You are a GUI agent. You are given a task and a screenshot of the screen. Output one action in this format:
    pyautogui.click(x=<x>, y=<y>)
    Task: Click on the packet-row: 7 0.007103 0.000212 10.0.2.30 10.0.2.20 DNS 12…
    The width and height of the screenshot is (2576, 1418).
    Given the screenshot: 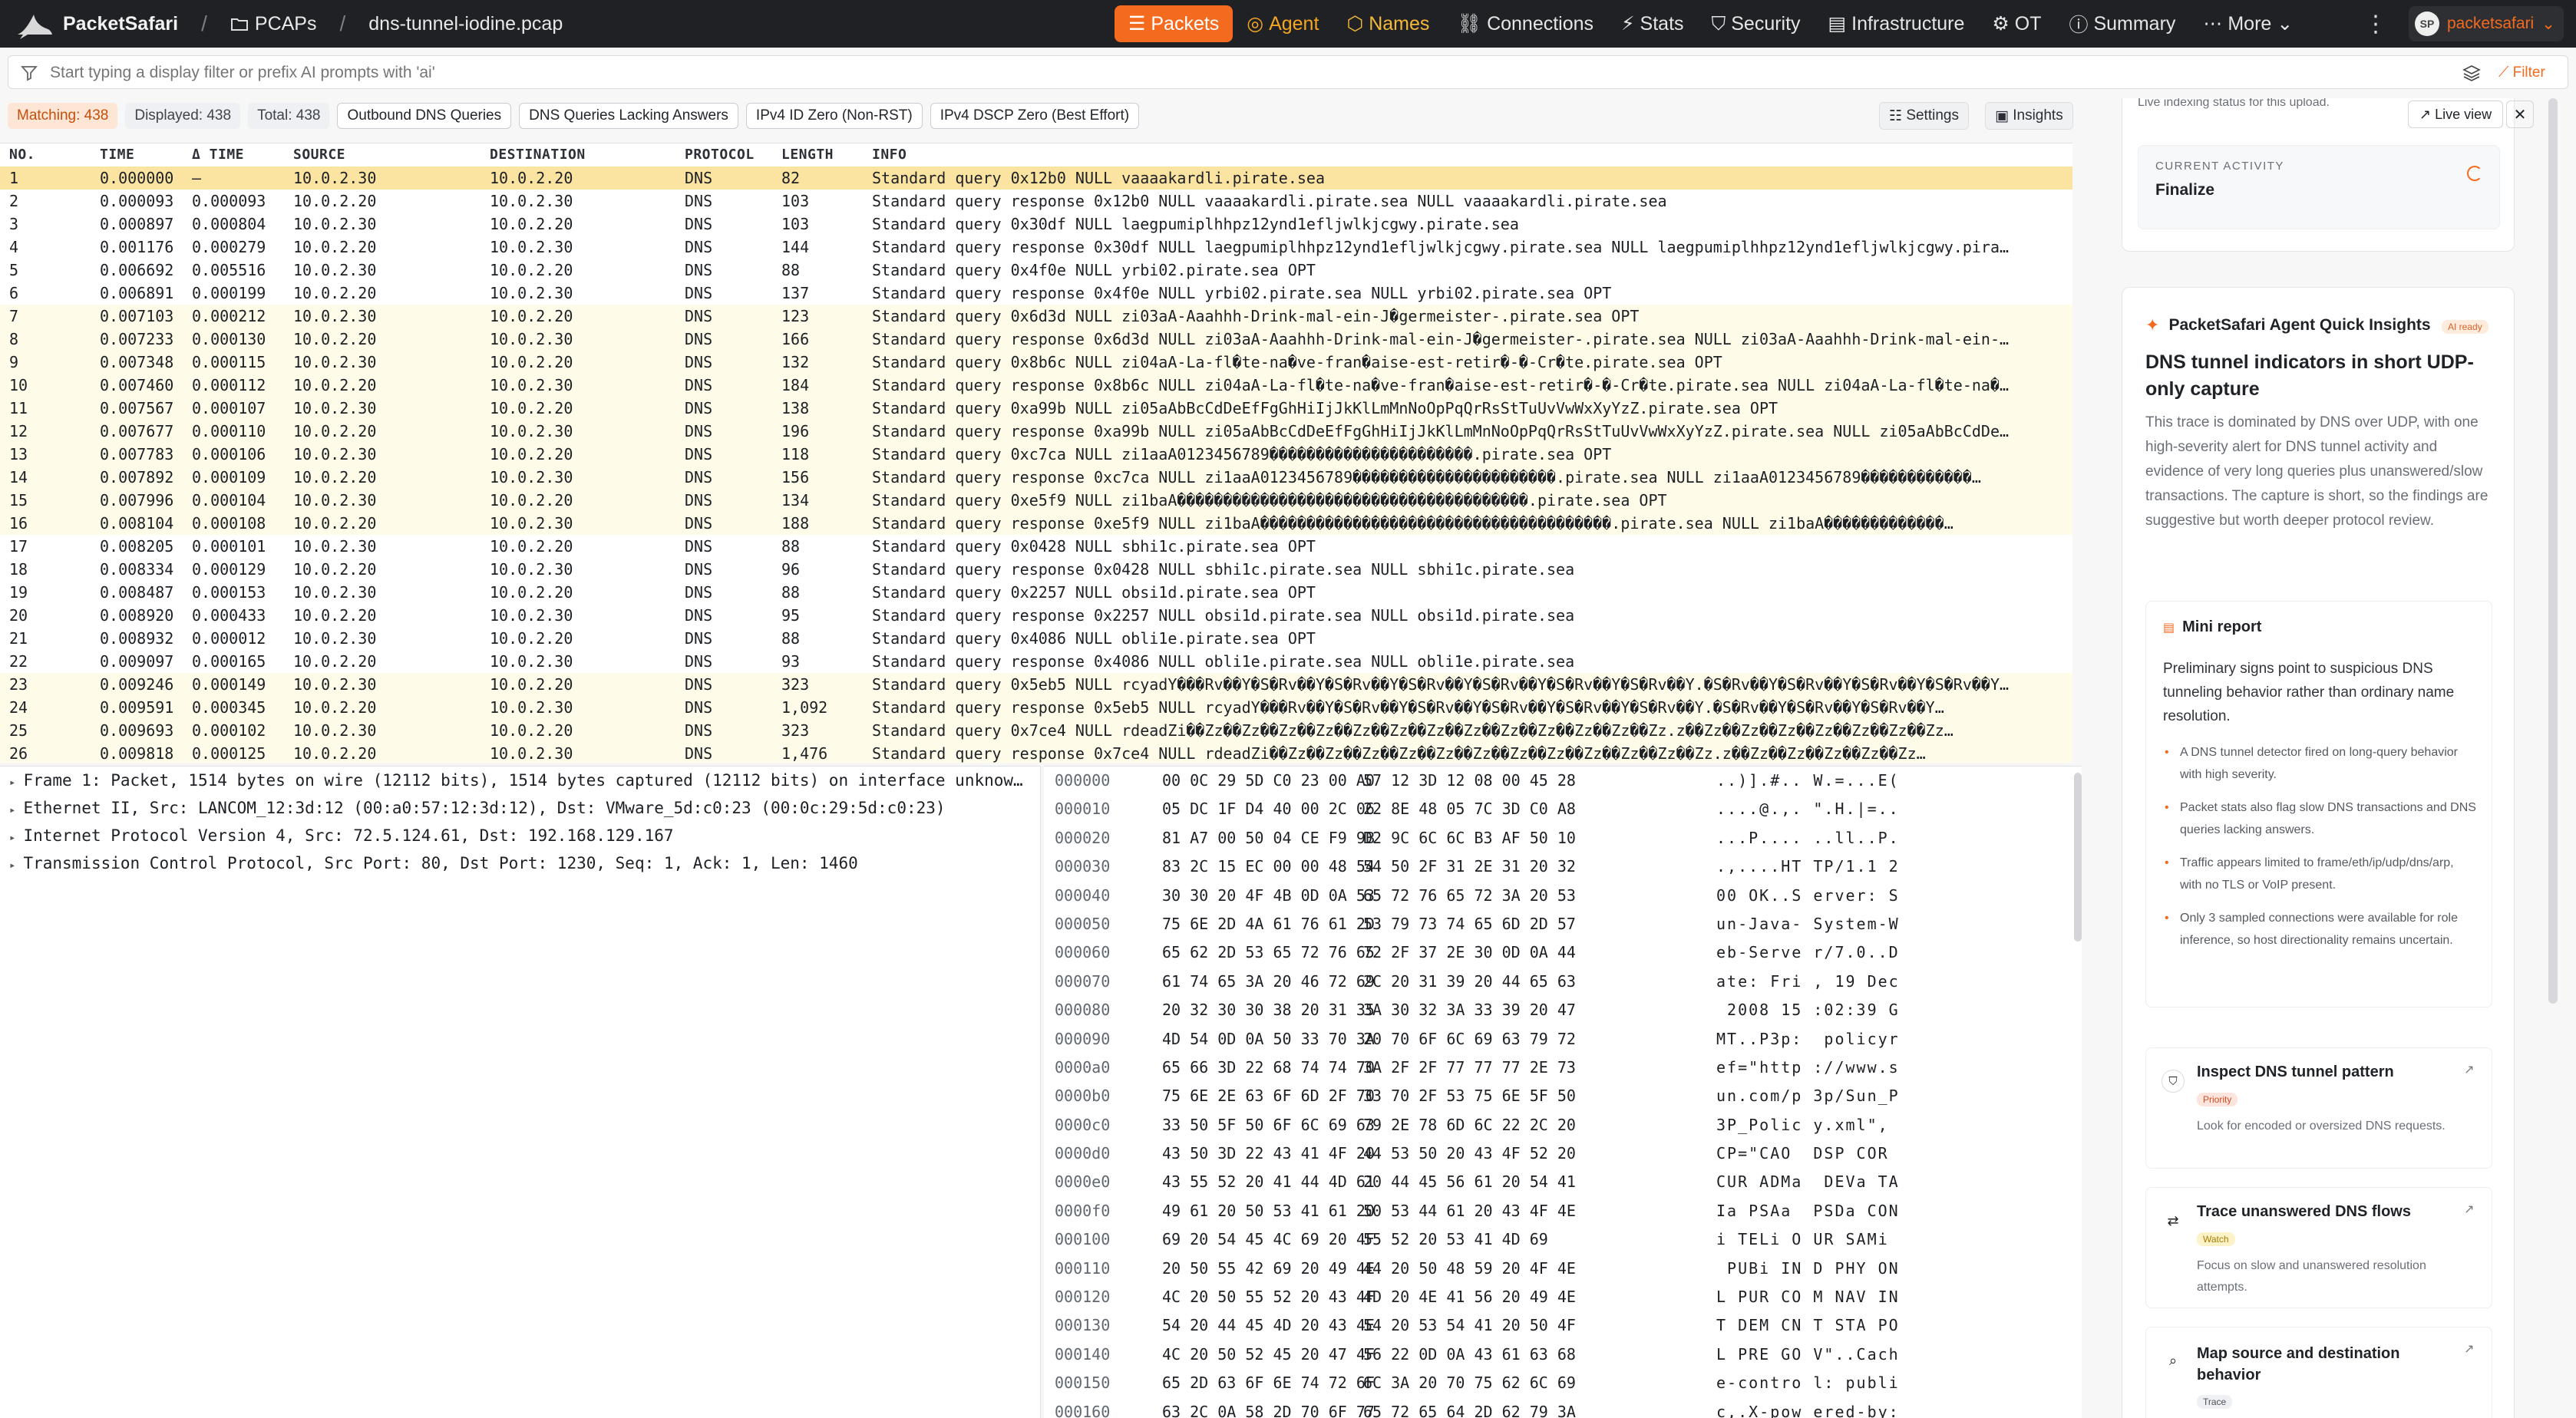 What is the action you would take?
    pyautogui.click(x=1036, y=316)
    